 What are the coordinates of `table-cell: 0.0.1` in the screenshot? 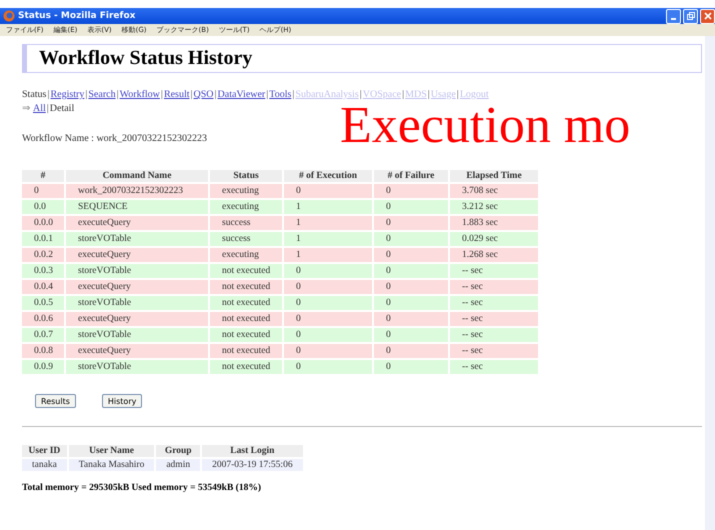 It's located at (43, 239).